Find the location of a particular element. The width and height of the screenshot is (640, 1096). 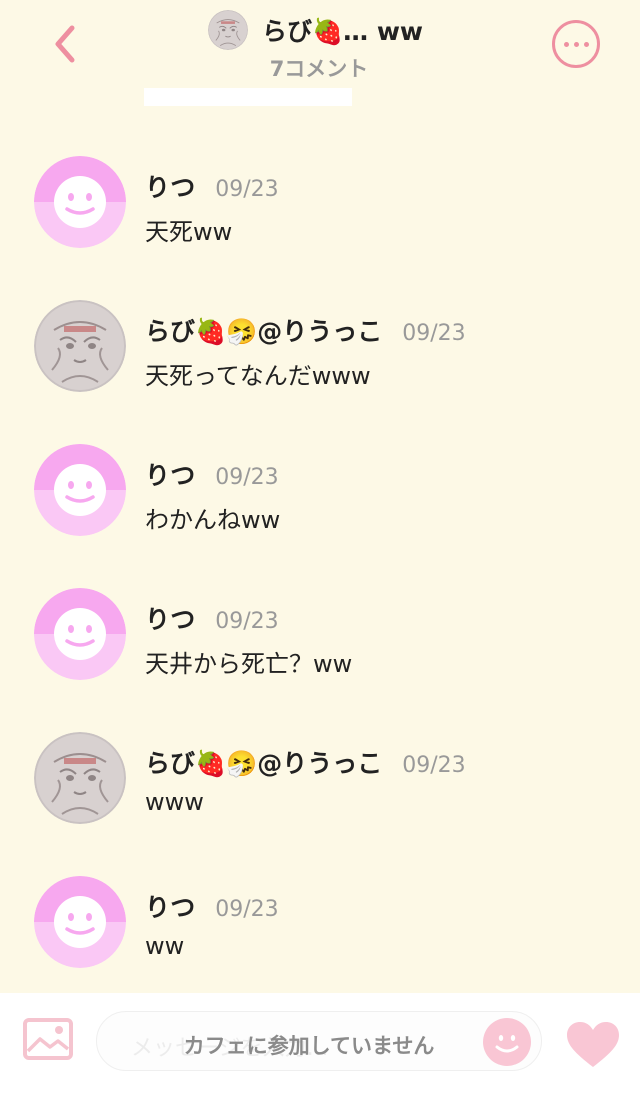

image-button is located at coordinates (48, 1039).